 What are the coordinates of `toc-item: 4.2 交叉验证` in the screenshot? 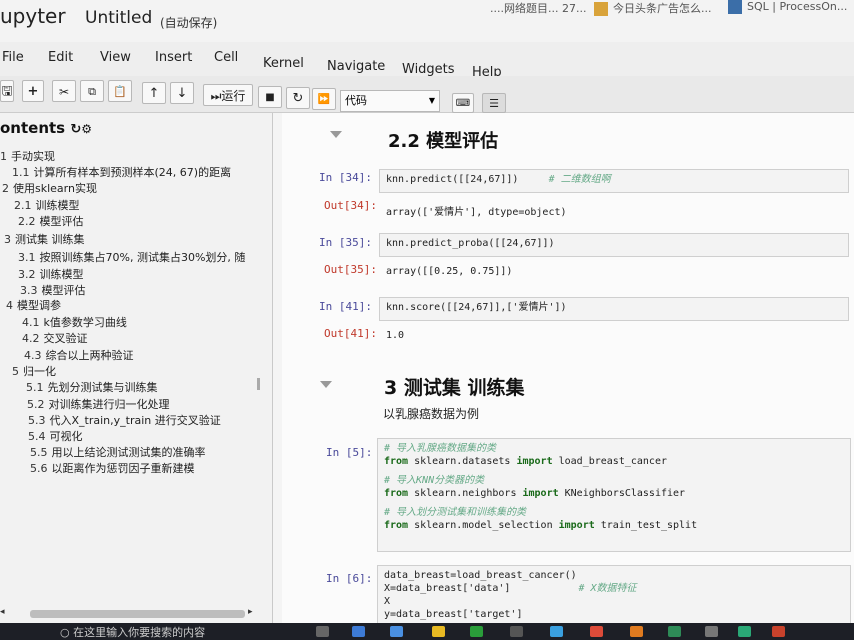 It's located at (55, 338).